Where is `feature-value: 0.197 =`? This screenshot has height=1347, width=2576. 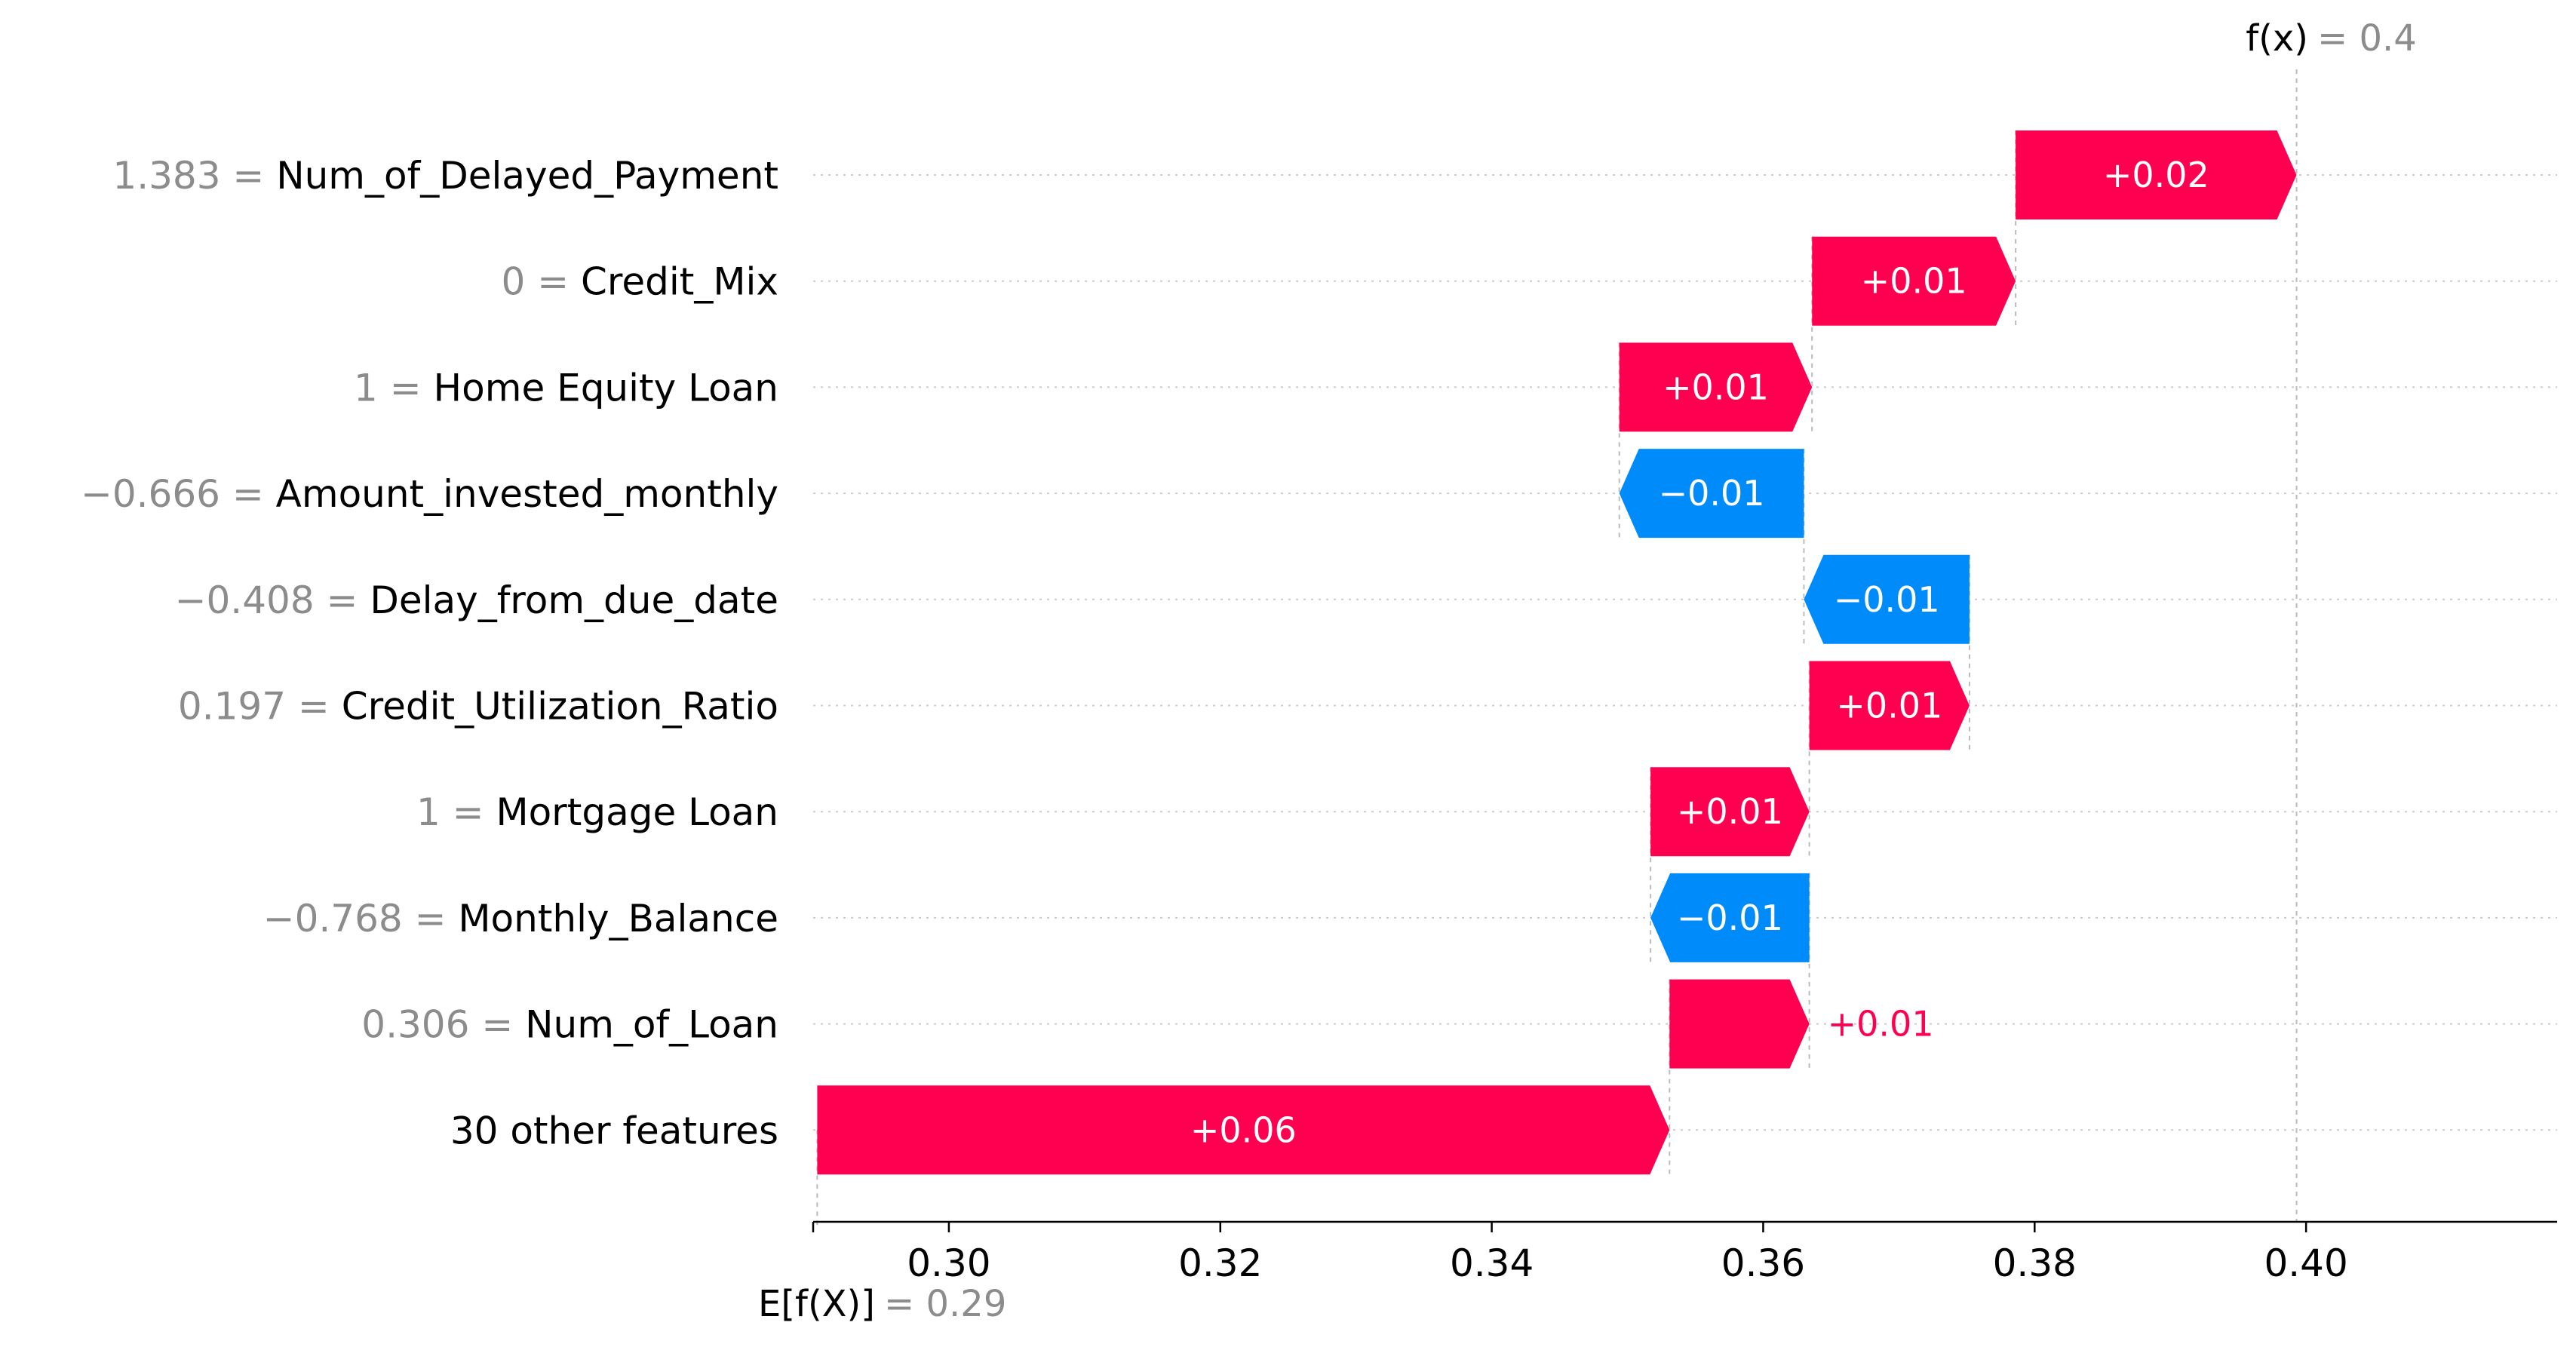 feature-value: 0.197 = is located at coordinates (260, 707).